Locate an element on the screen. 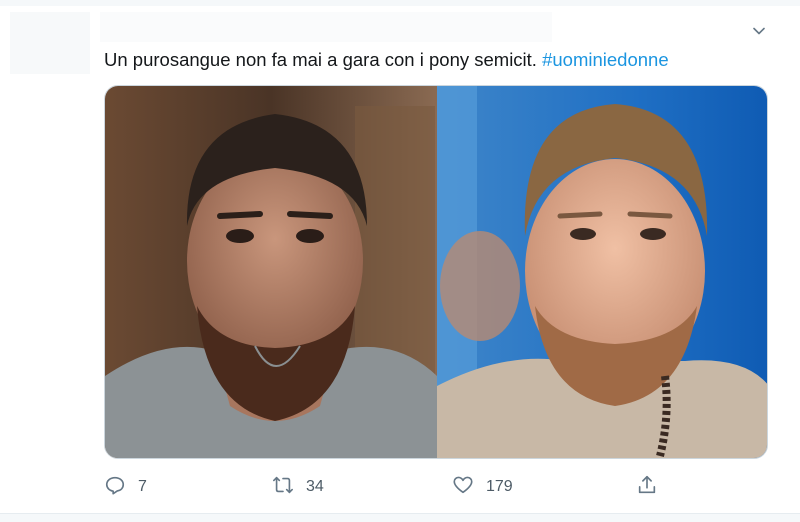 The image size is (800, 522). like-count: 179 is located at coordinates (499, 486).